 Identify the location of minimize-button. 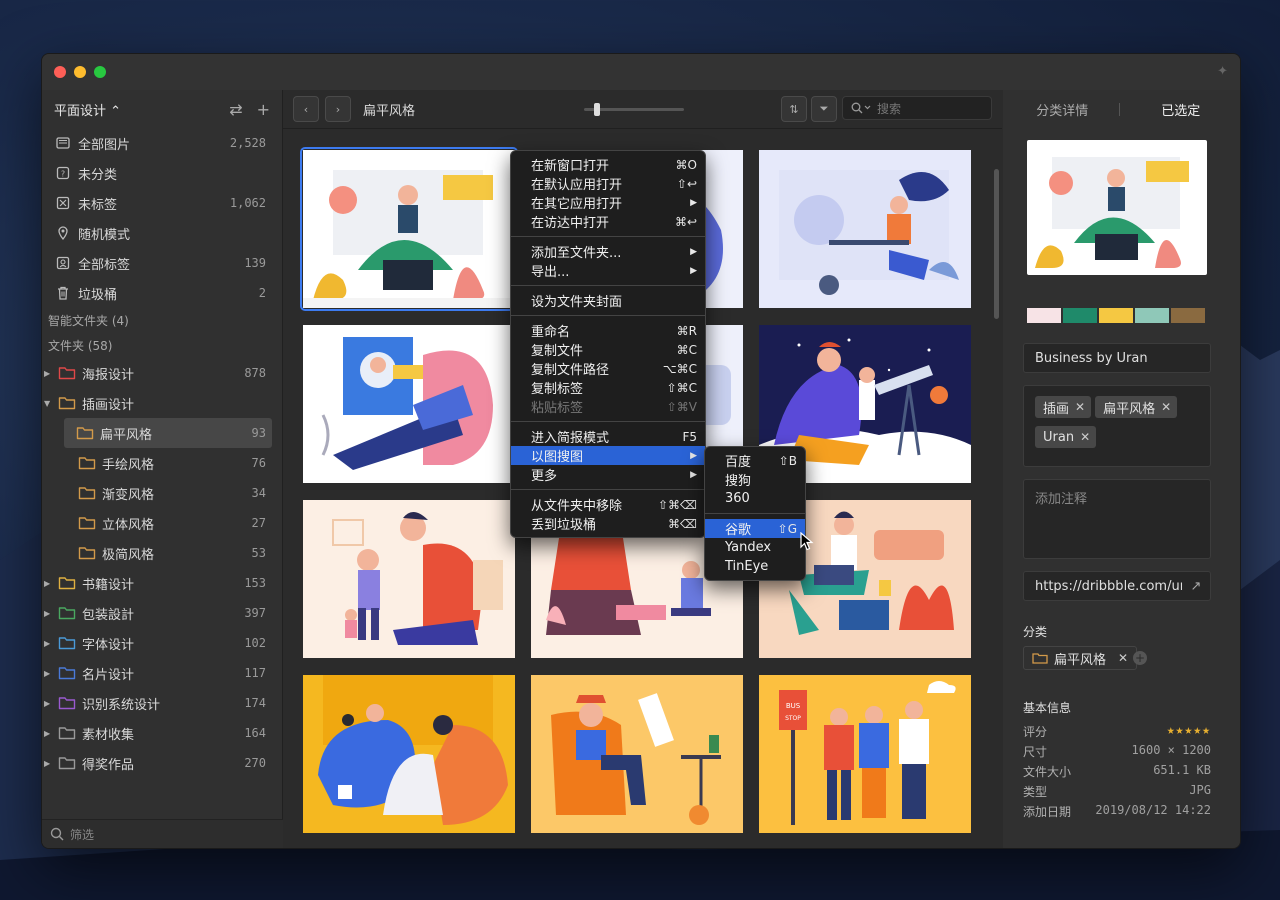
(80, 72).